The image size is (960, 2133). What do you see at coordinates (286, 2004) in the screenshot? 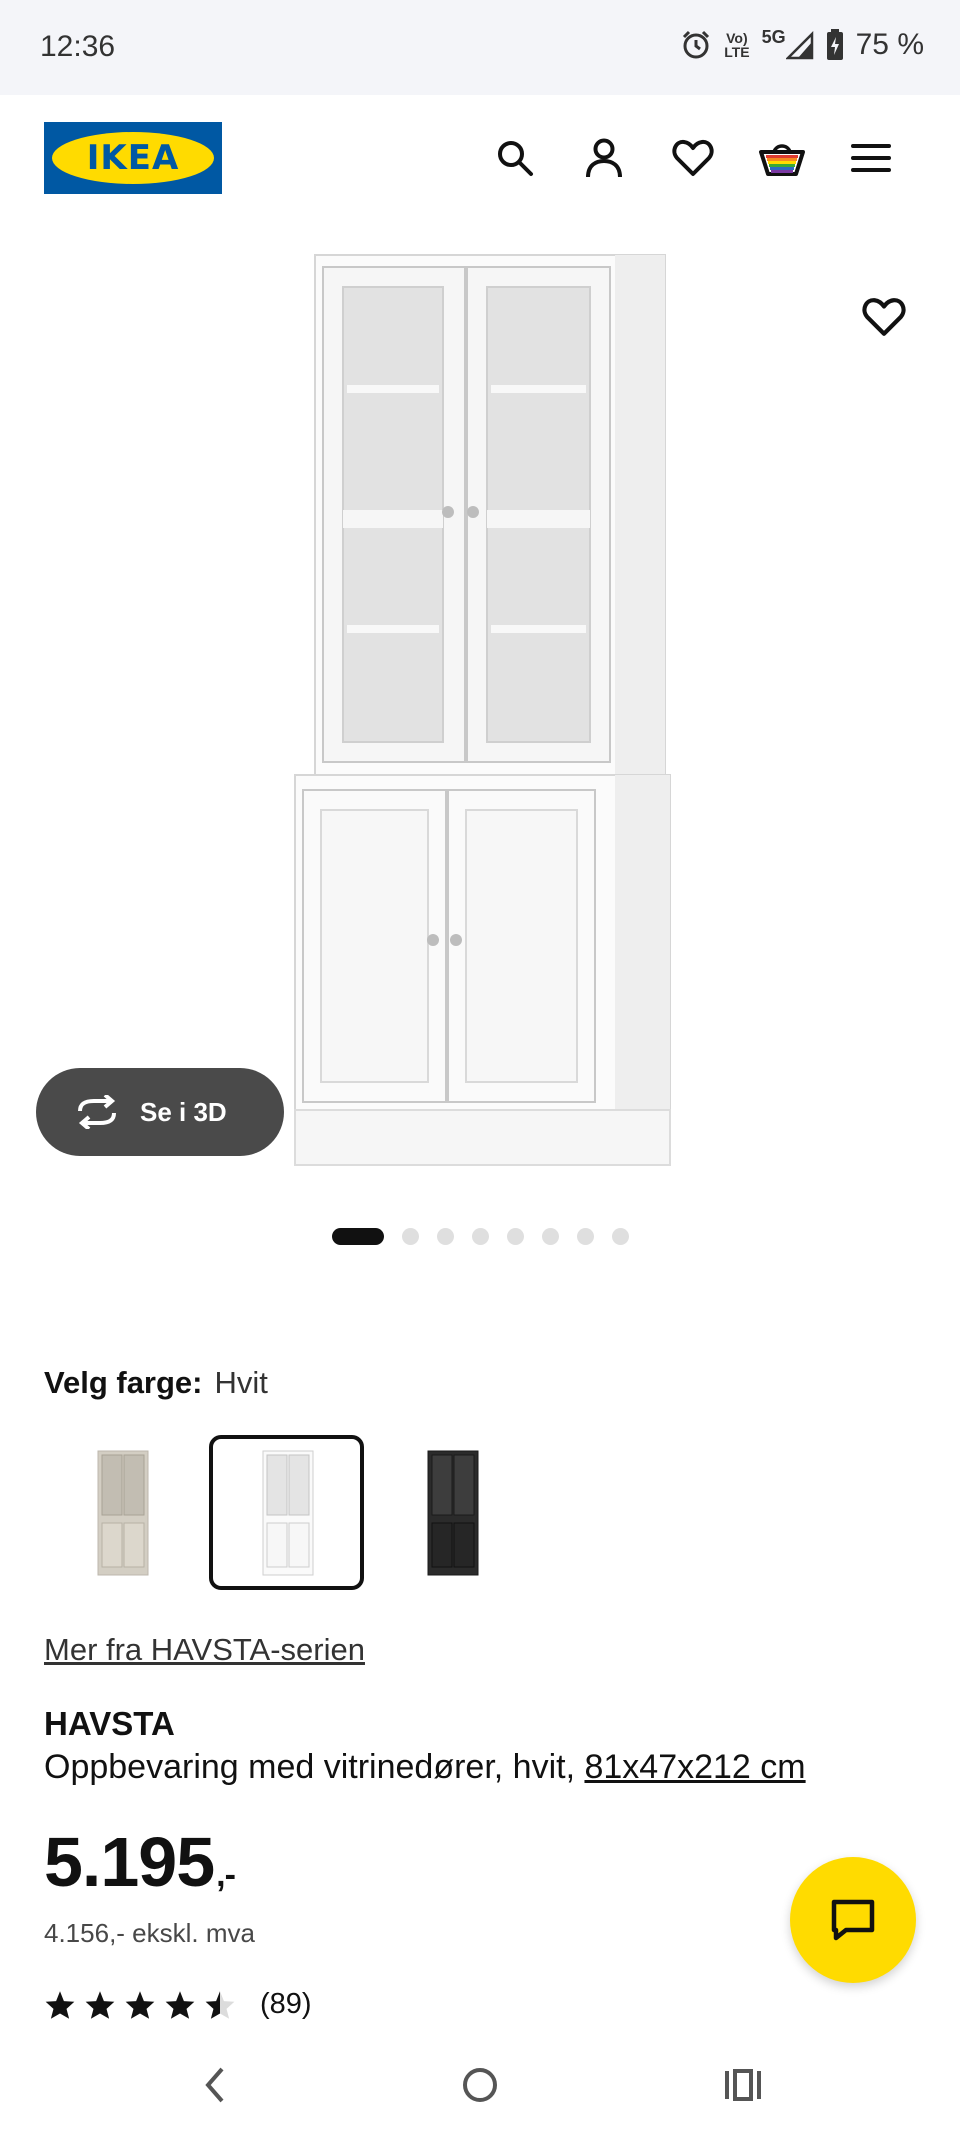
I see `rating-count: (89)` at bounding box center [286, 2004].